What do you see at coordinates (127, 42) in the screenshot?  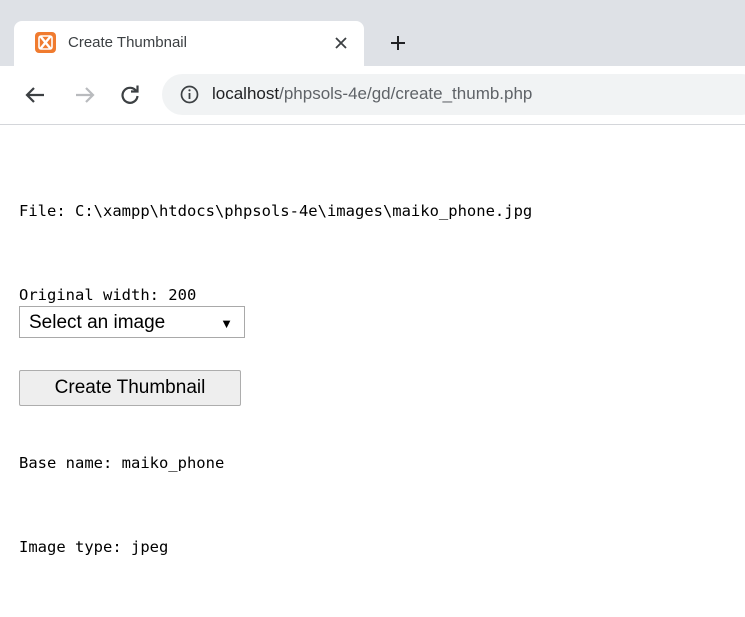 I see `tab-title: Create Thumbnail` at bounding box center [127, 42].